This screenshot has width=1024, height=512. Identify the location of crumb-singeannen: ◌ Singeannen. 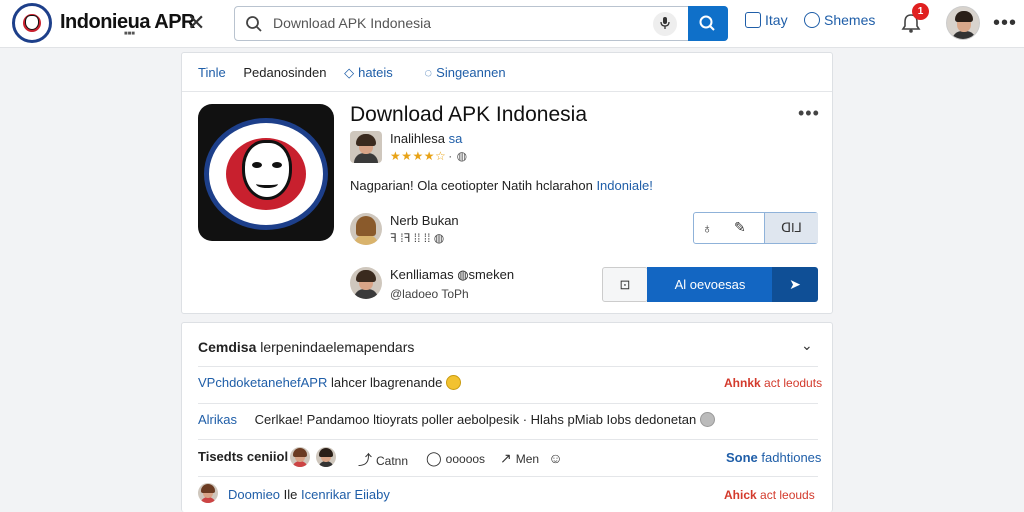
(471, 72).